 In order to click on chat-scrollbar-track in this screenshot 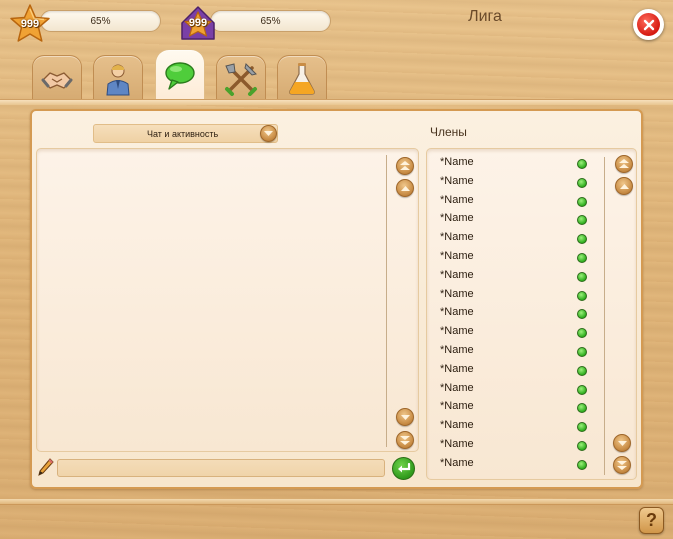, I will do `click(386, 301)`.